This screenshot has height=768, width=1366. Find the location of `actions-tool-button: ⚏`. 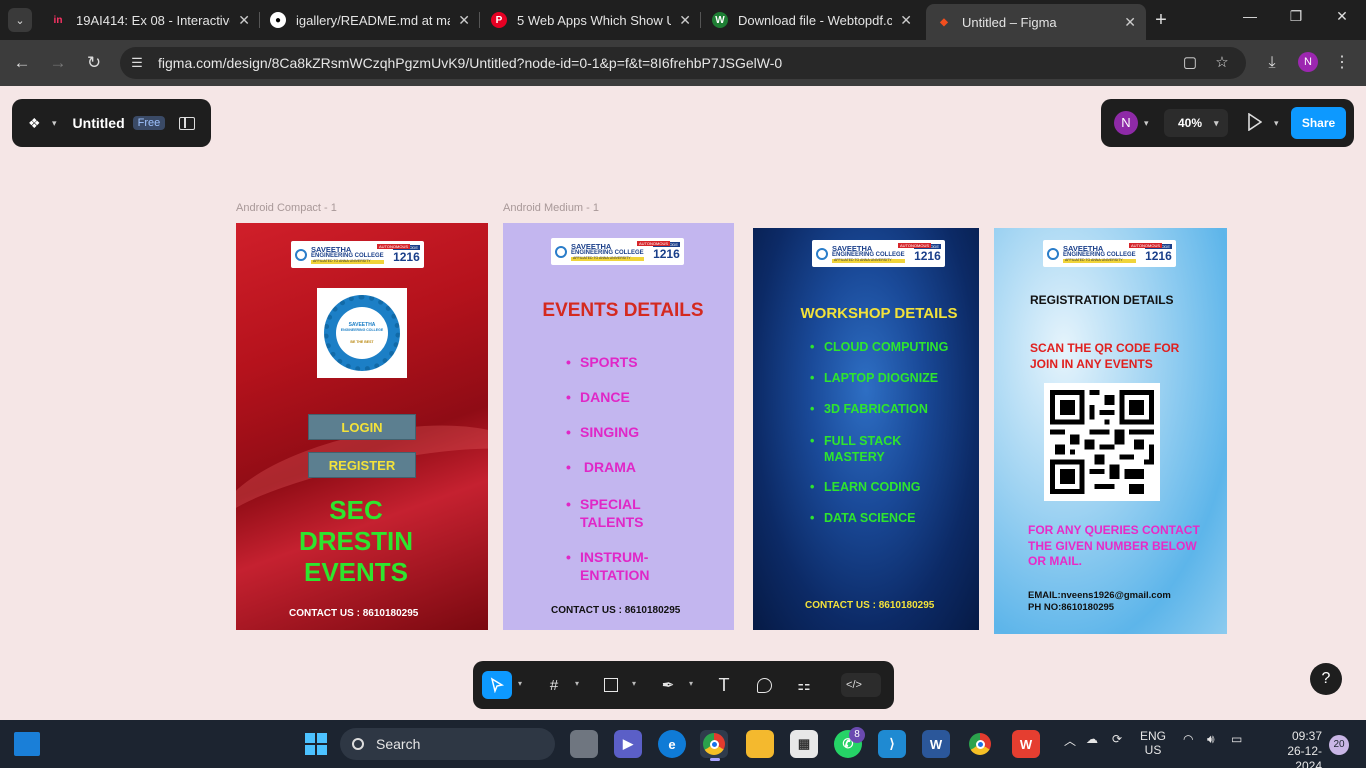

actions-tool-button: ⚏ is located at coordinates (804, 685).